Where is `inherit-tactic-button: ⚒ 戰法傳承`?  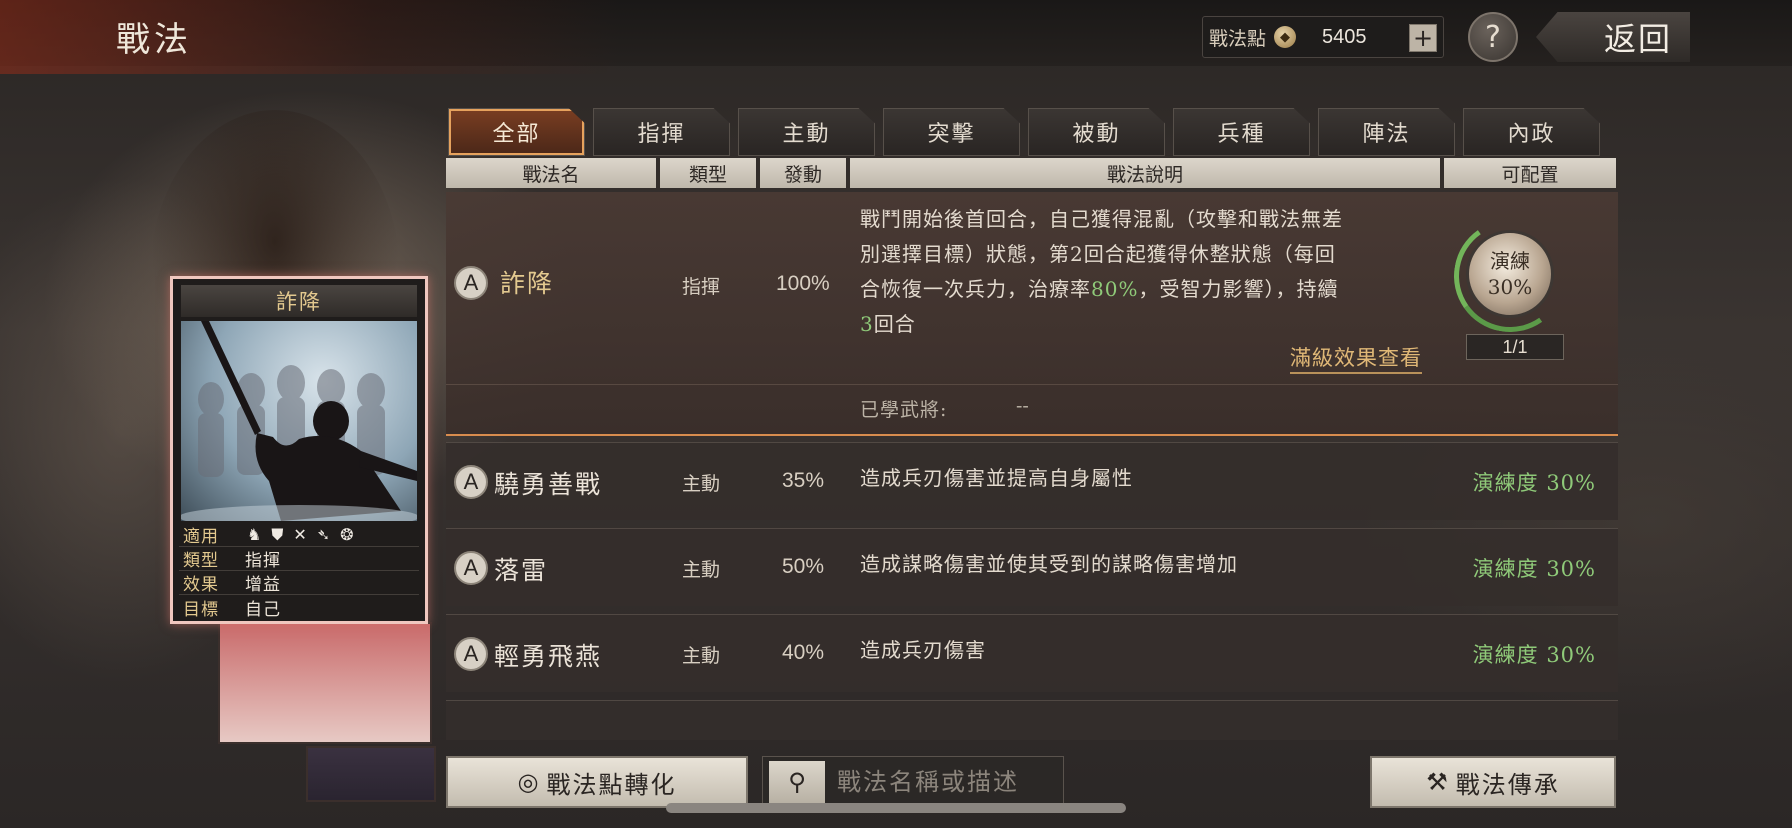
inherit-tactic-button: ⚒ 戰法傳承 is located at coordinates (1493, 782).